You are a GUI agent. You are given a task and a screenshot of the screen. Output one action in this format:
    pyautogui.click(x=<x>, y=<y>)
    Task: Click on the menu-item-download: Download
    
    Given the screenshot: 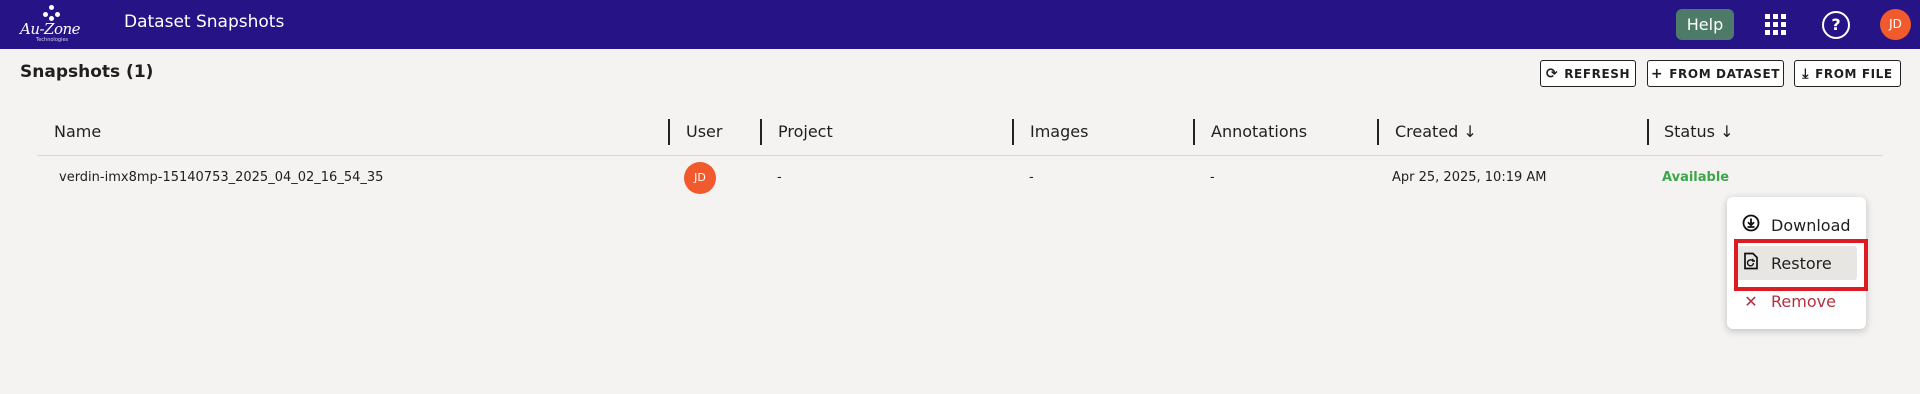 What is the action you would take?
    pyautogui.click(x=1797, y=225)
    